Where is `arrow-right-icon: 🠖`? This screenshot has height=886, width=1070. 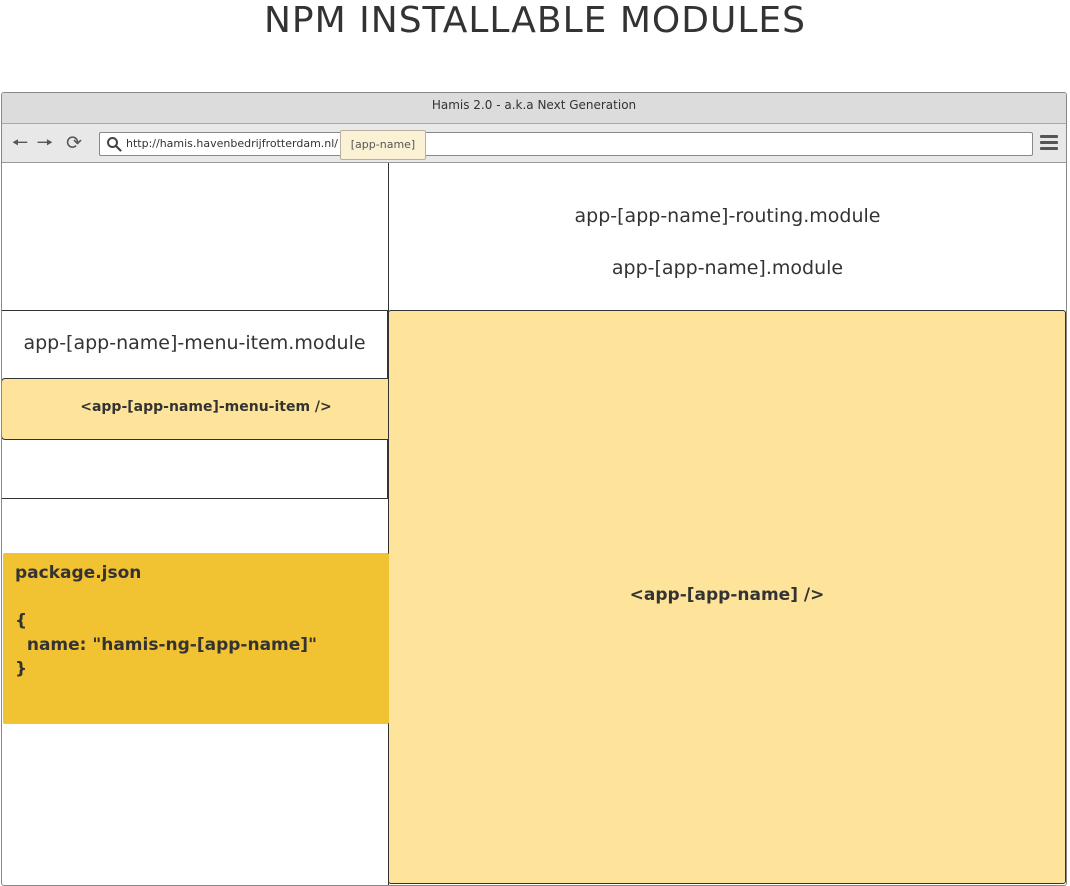 arrow-right-icon: 🠖 is located at coordinates (45, 143).